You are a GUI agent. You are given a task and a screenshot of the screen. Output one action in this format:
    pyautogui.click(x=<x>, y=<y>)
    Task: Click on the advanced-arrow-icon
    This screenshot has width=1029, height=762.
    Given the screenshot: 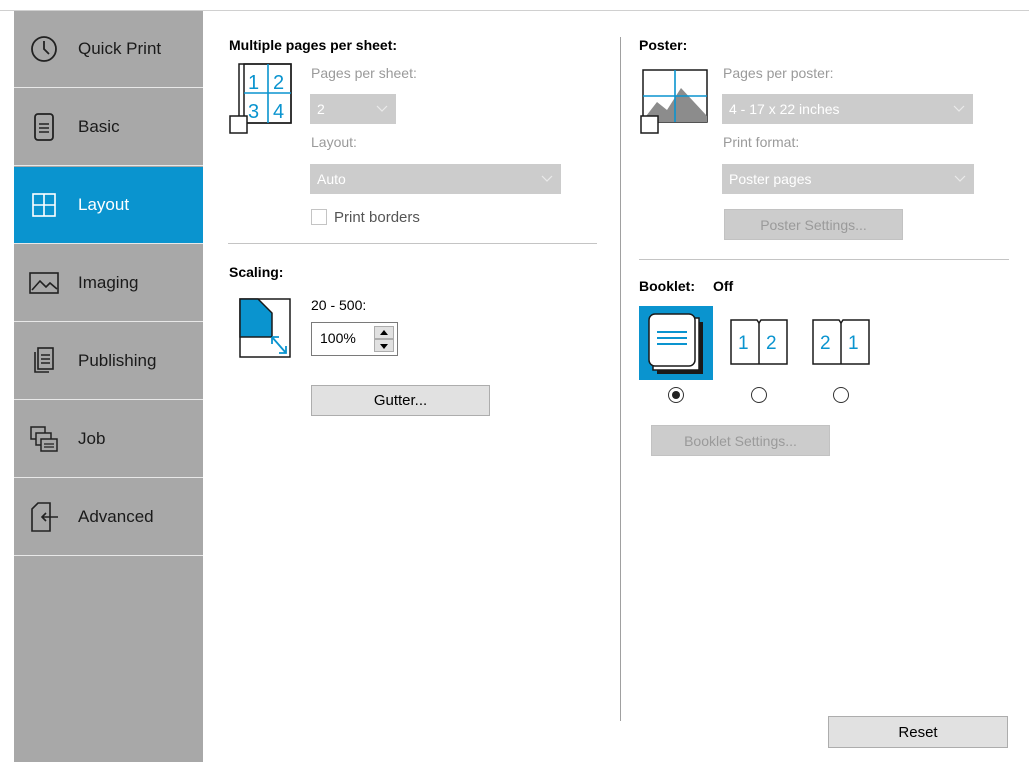 What is the action you would take?
    pyautogui.click(x=44, y=517)
    